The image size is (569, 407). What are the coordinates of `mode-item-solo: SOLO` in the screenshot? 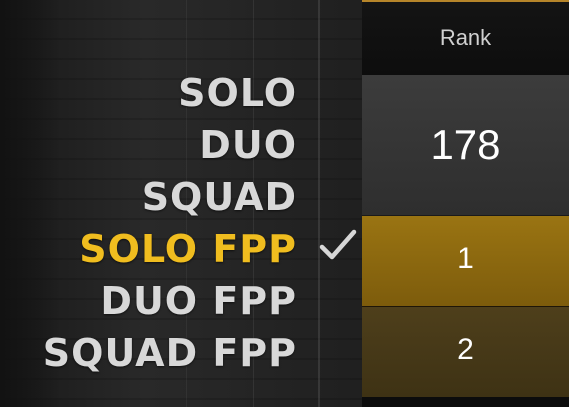 It's located at (170, 93).